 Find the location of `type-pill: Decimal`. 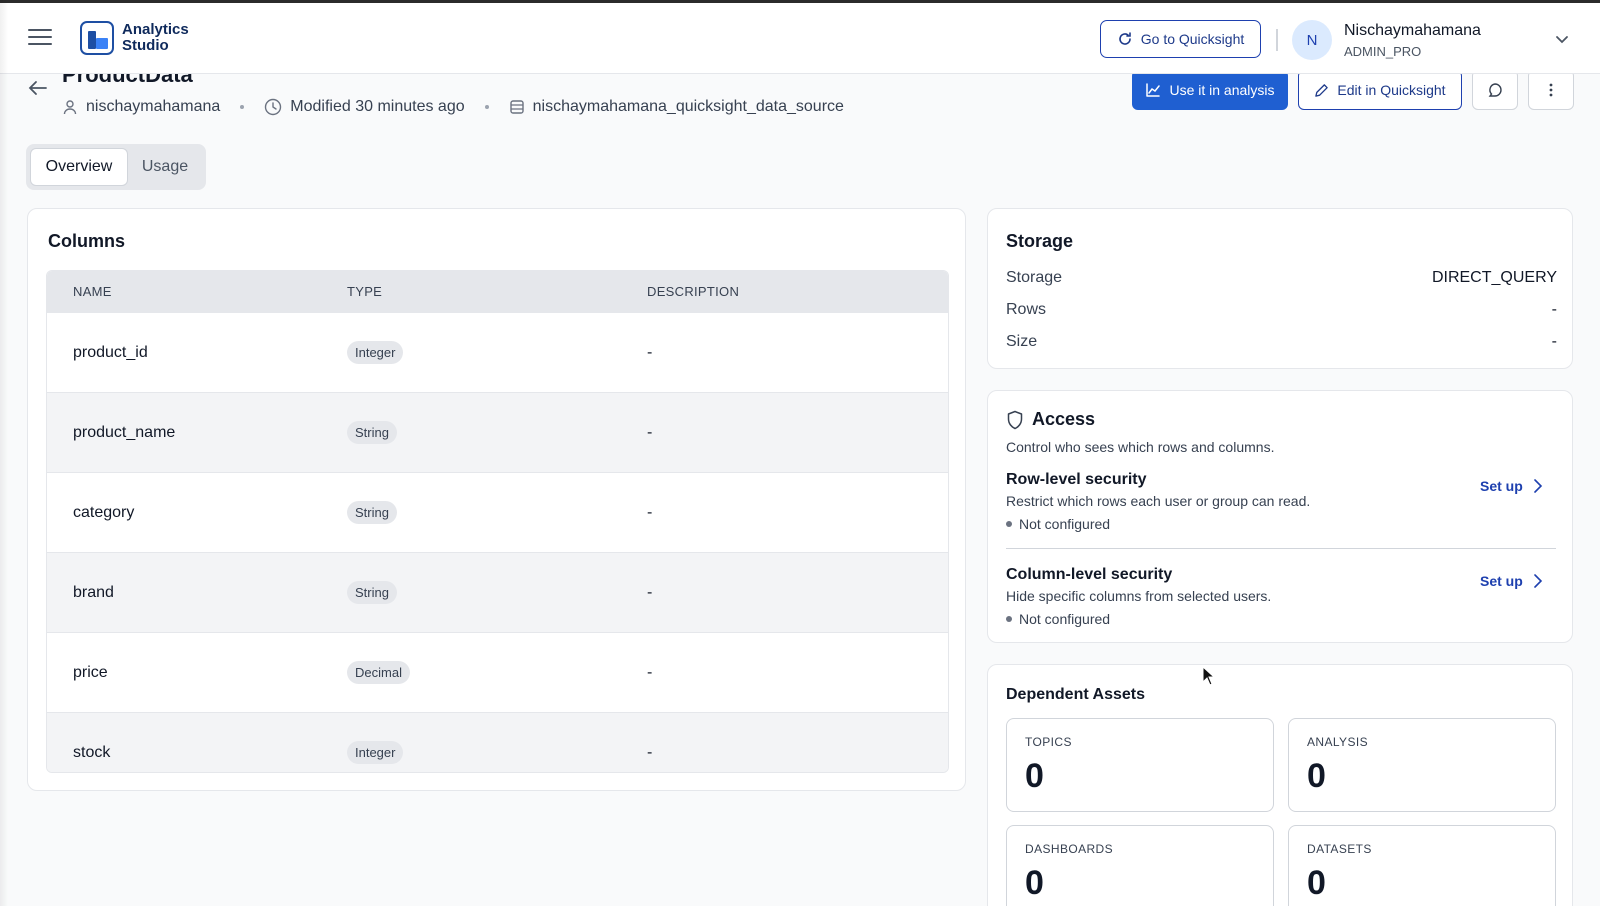

type-pill: Decimal is located at coordinates (378, 672).